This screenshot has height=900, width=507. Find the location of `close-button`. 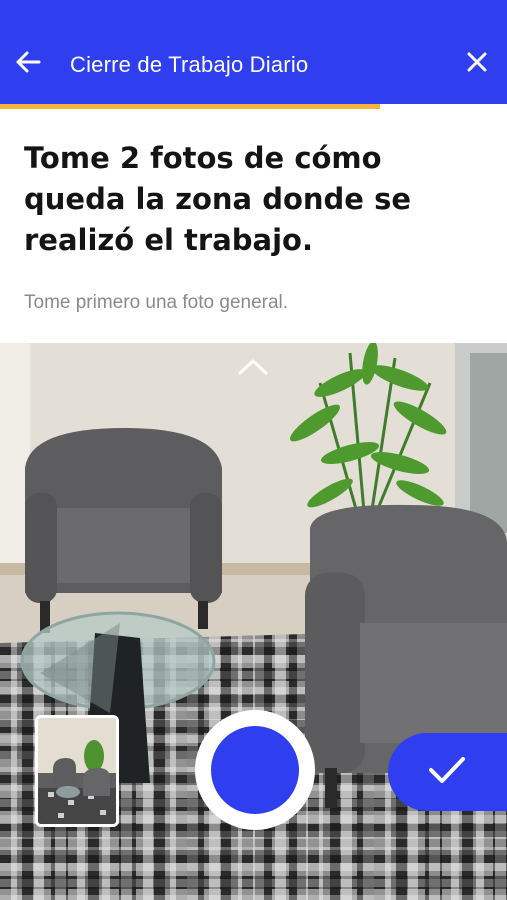

close-button is located at coordinates (477, 64).